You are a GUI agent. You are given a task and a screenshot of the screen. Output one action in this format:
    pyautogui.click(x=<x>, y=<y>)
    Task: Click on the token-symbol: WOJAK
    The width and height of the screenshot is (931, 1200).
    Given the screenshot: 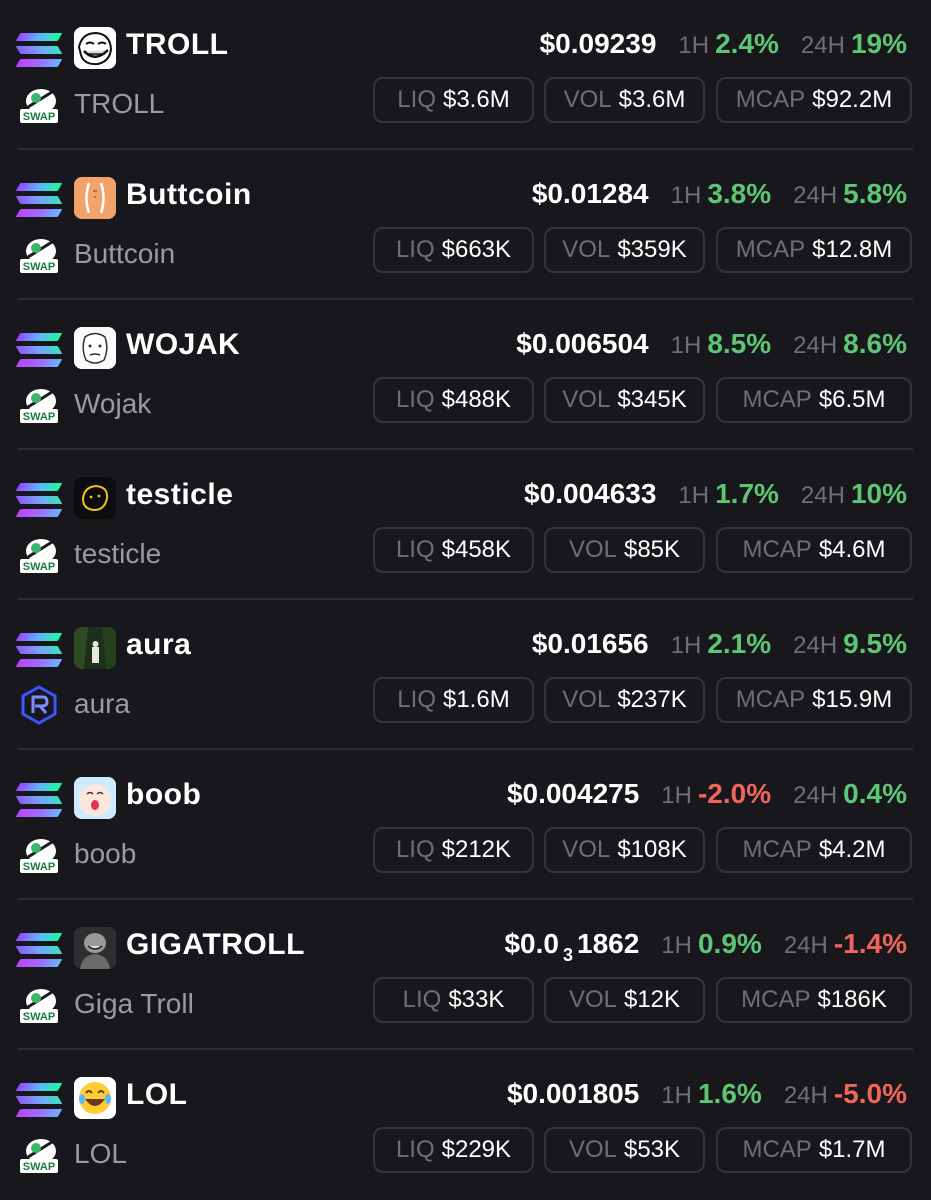 What is the action you would take?
    pyautogui.click(x=183, y=344)
    